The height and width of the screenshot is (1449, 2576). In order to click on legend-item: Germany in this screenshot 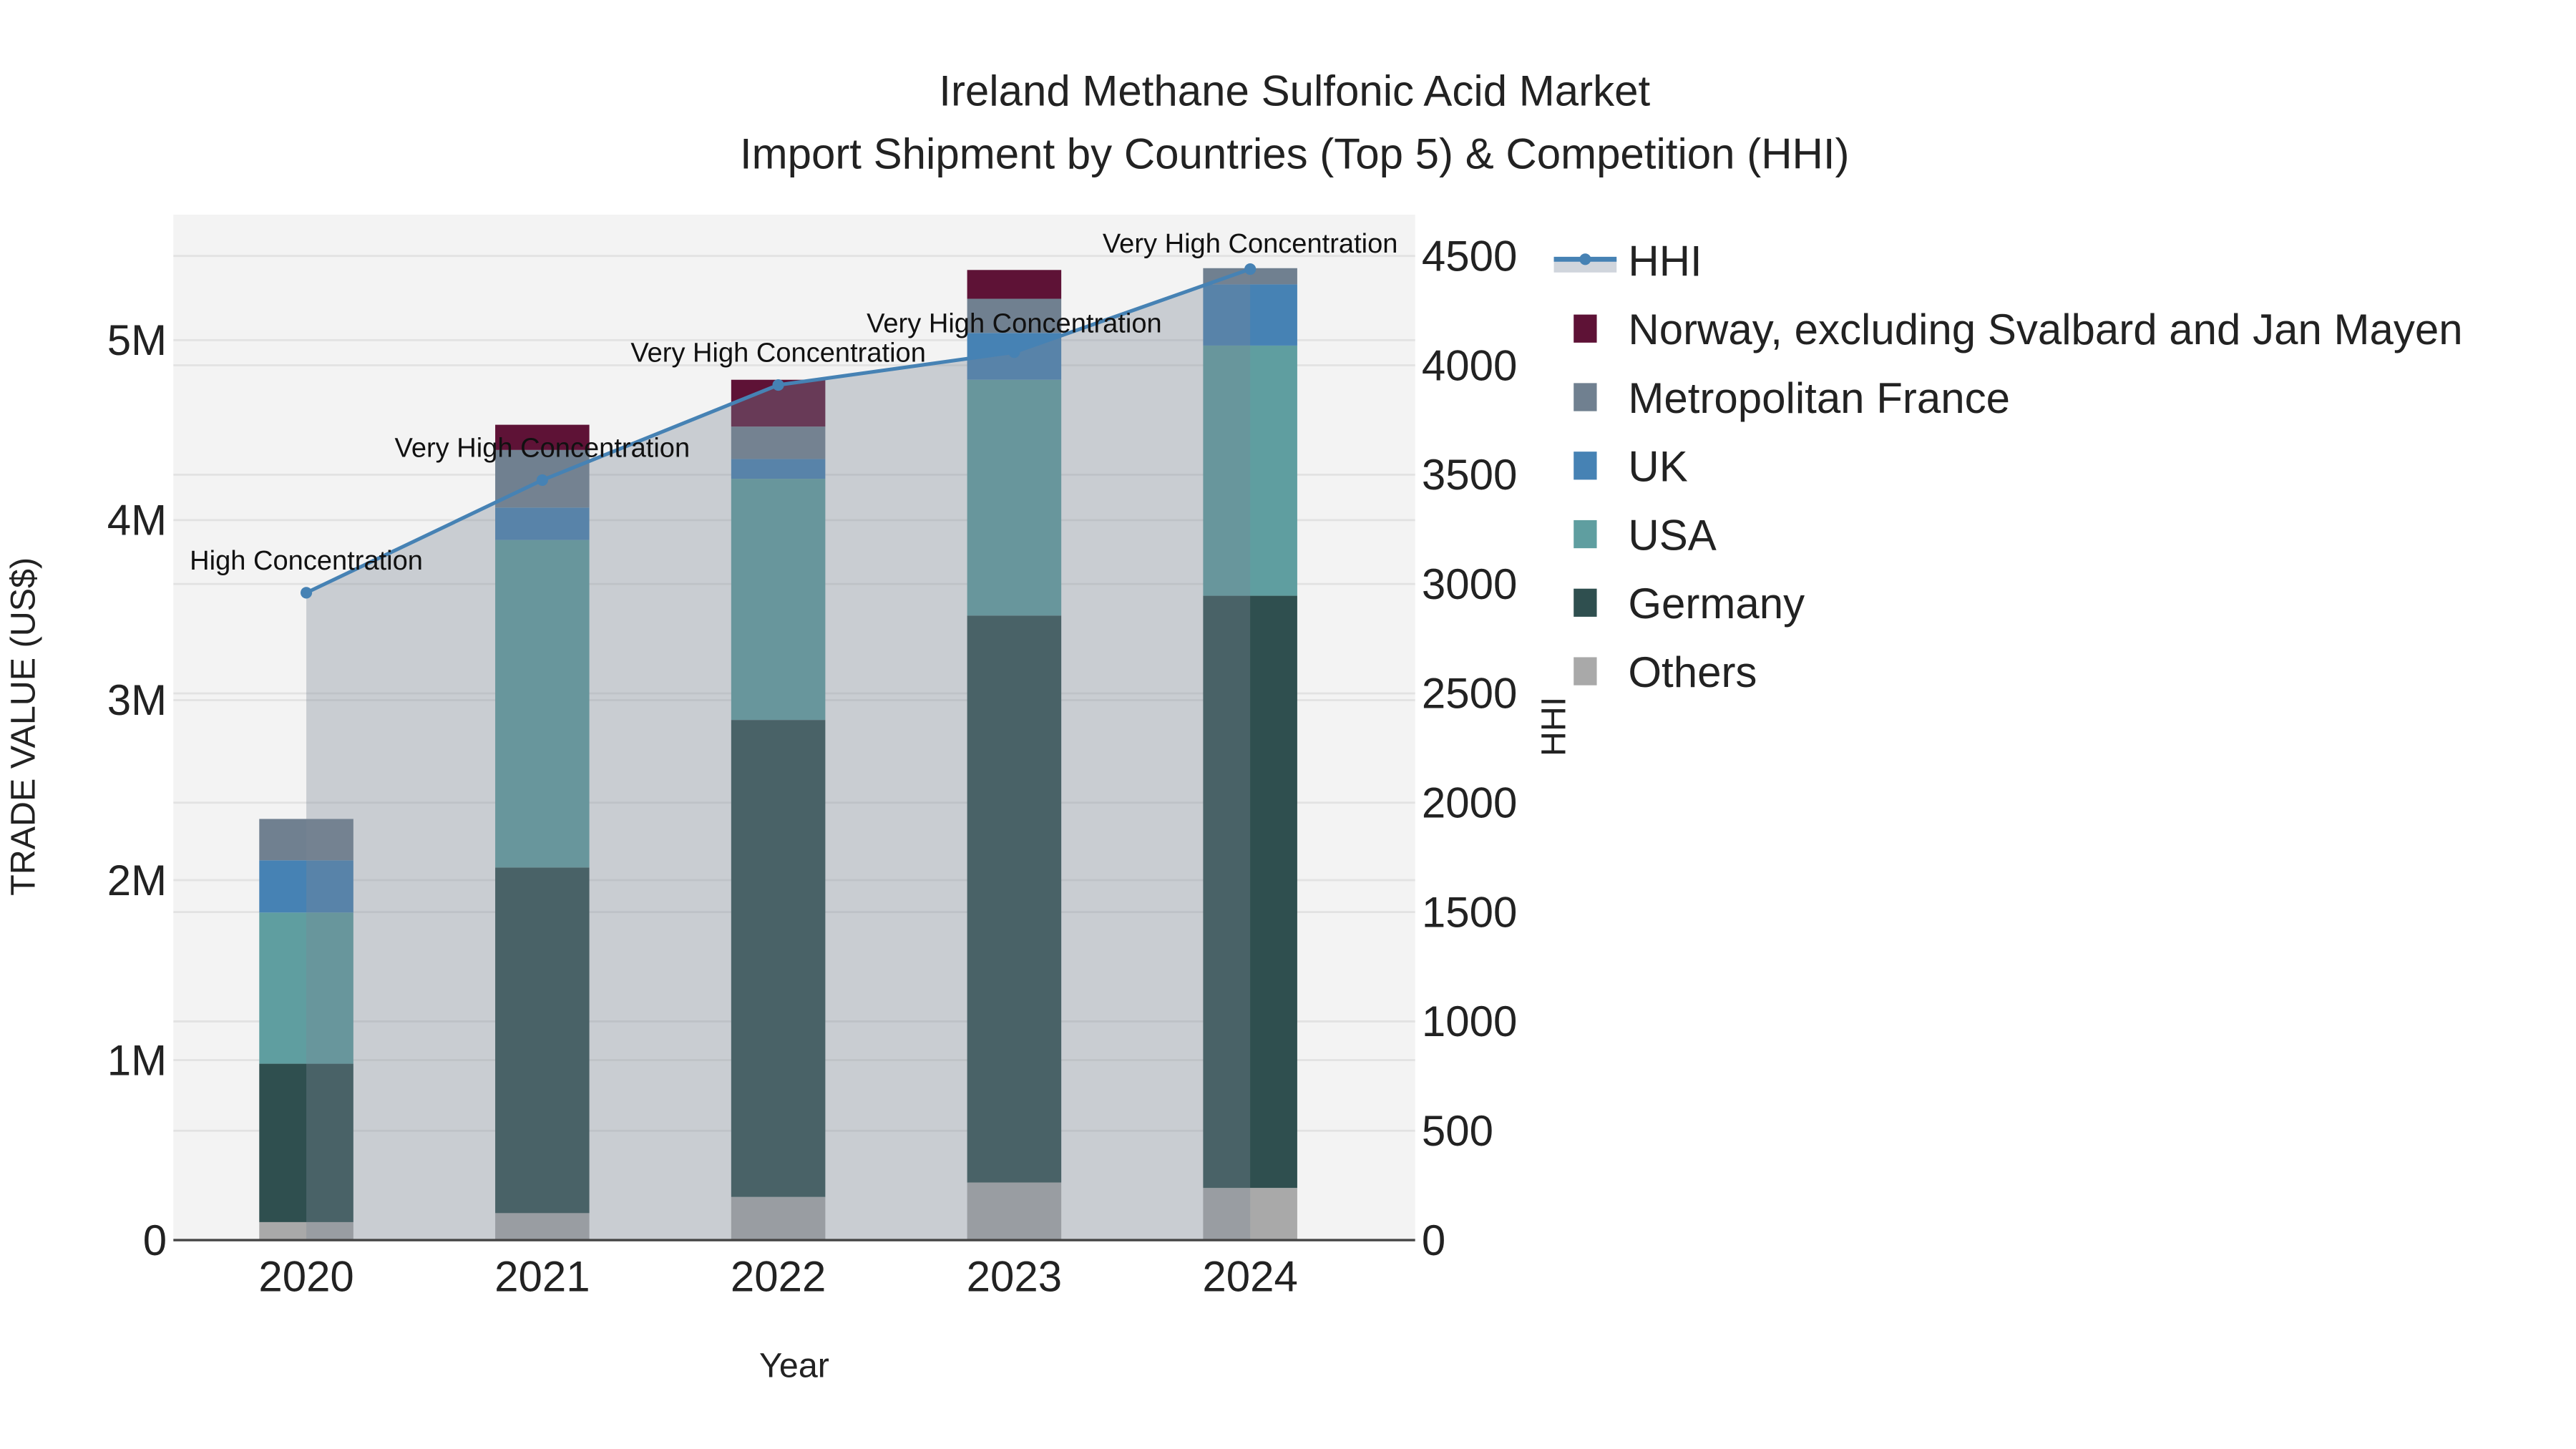, I will do `click(1690, 604)`.